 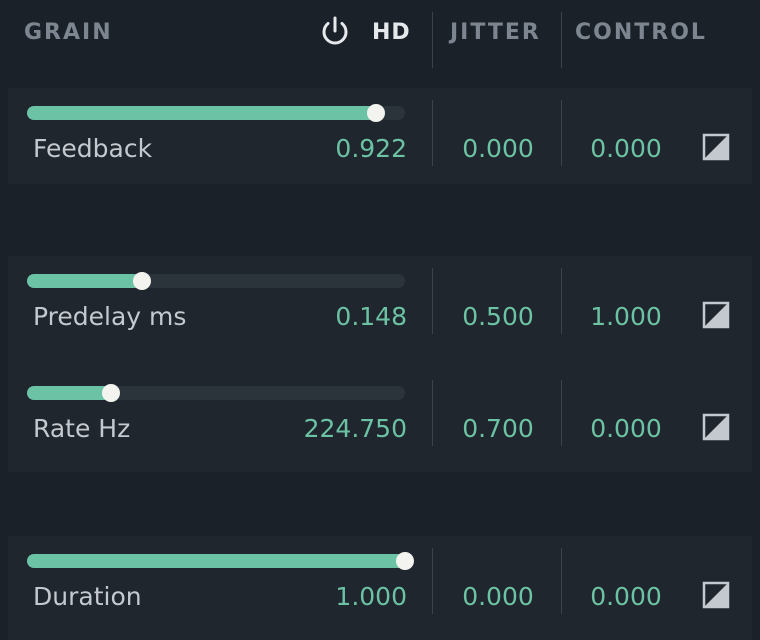 I want to click on param-row: Predelay ms 0.148 0.500 1.000, so click(x=380, y=304).